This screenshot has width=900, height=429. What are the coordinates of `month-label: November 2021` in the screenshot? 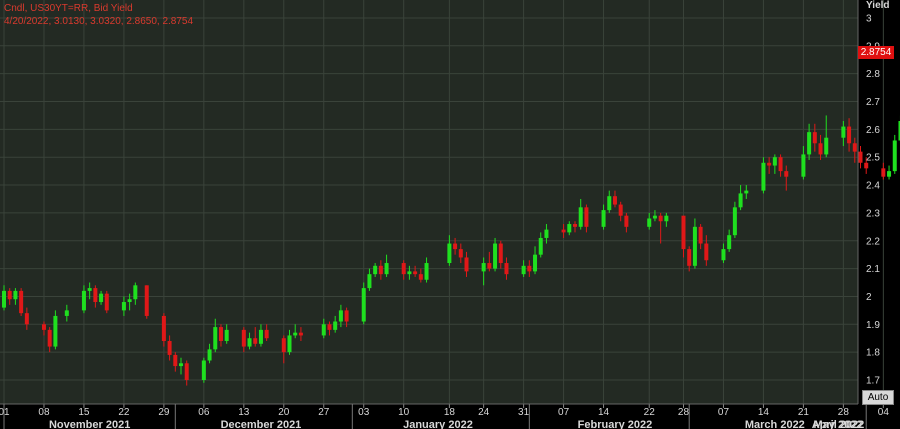 It's located at (89, 424).